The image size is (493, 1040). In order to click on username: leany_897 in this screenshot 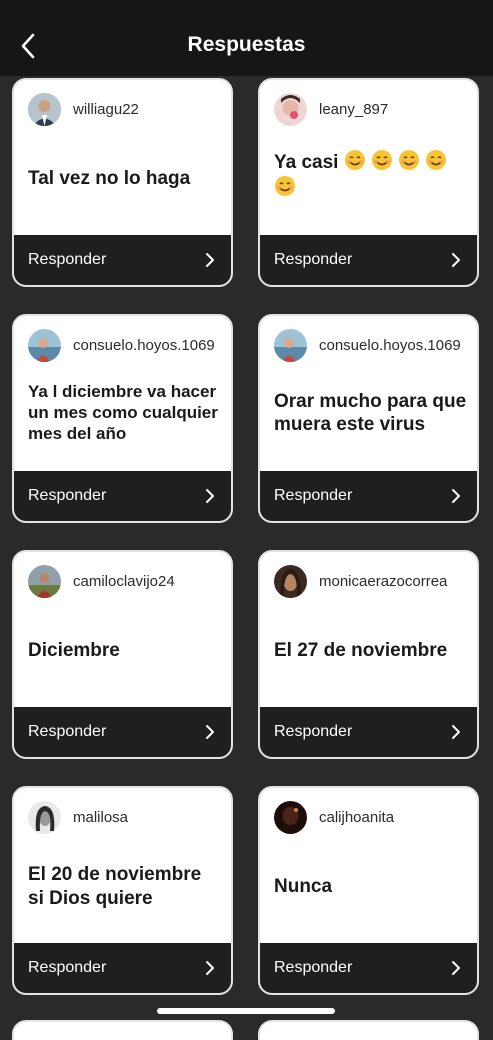, I will do `click(353, 109)`.